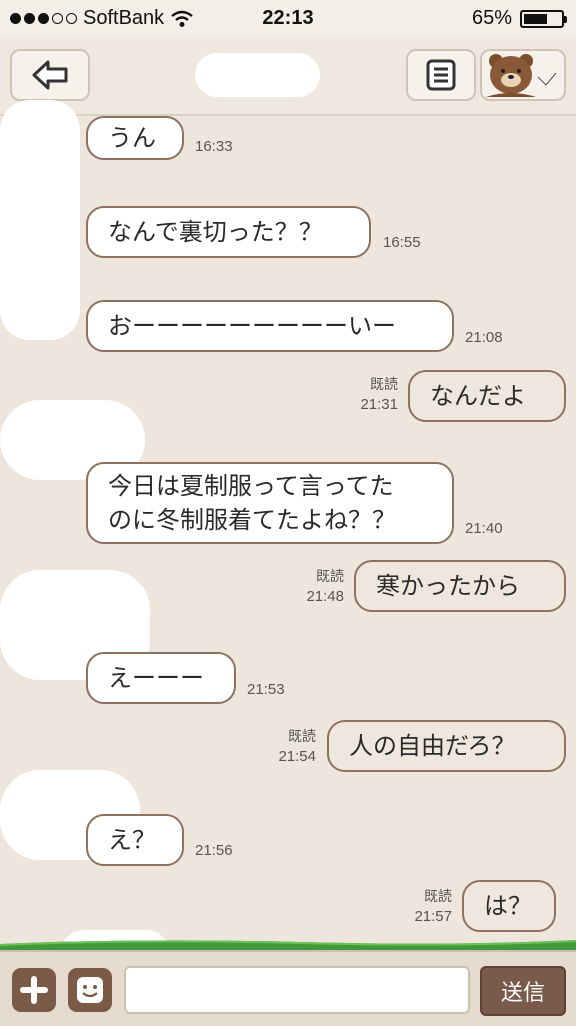  I want to click on plus-button, so click(34, 990).